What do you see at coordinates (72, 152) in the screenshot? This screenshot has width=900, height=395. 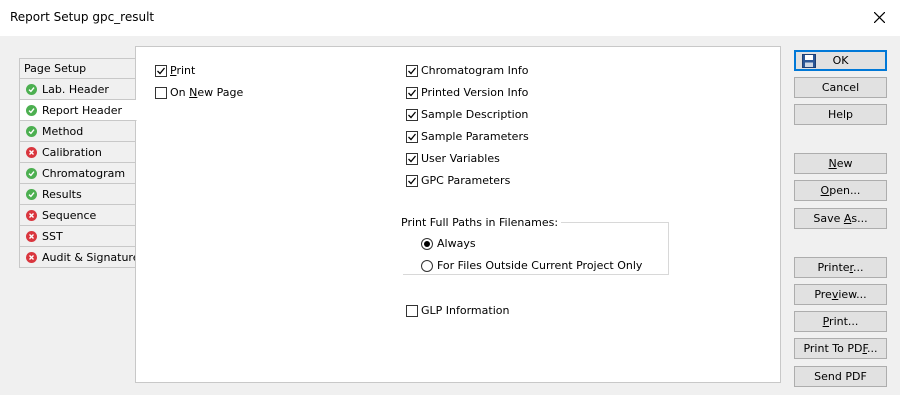 I see `tab-label: Calibration` at bounding box center [72, 152].